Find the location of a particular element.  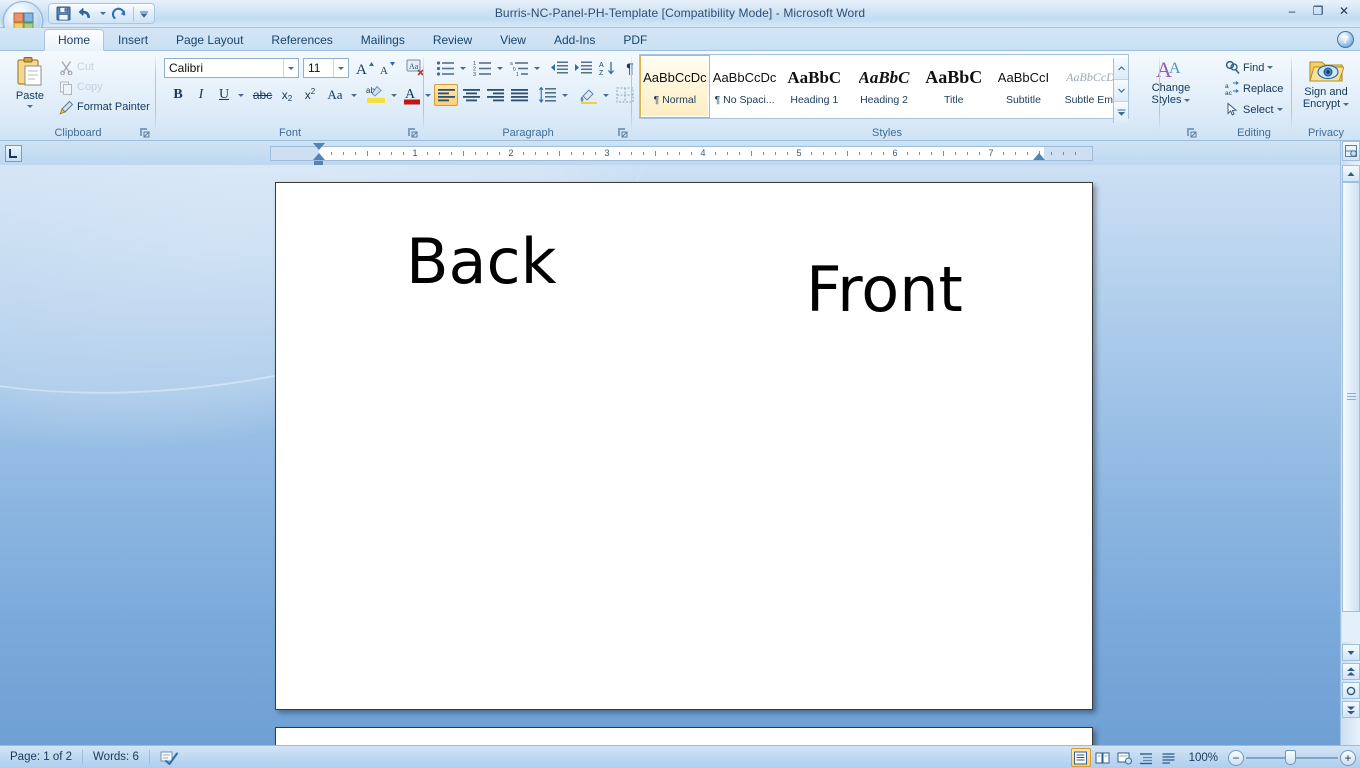

font-color-button: A is located at coordinates (412, 95).